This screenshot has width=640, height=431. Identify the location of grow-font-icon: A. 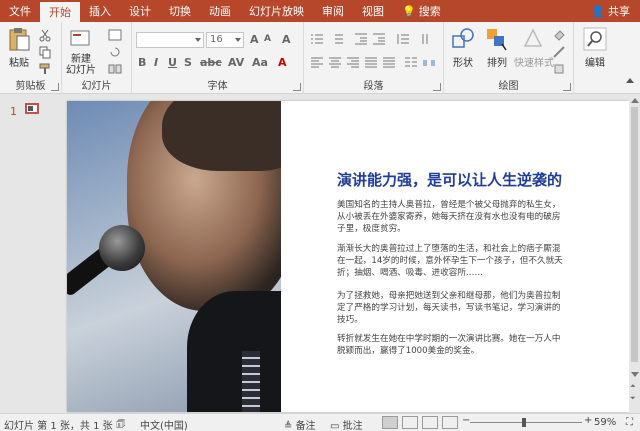
(254, 39).